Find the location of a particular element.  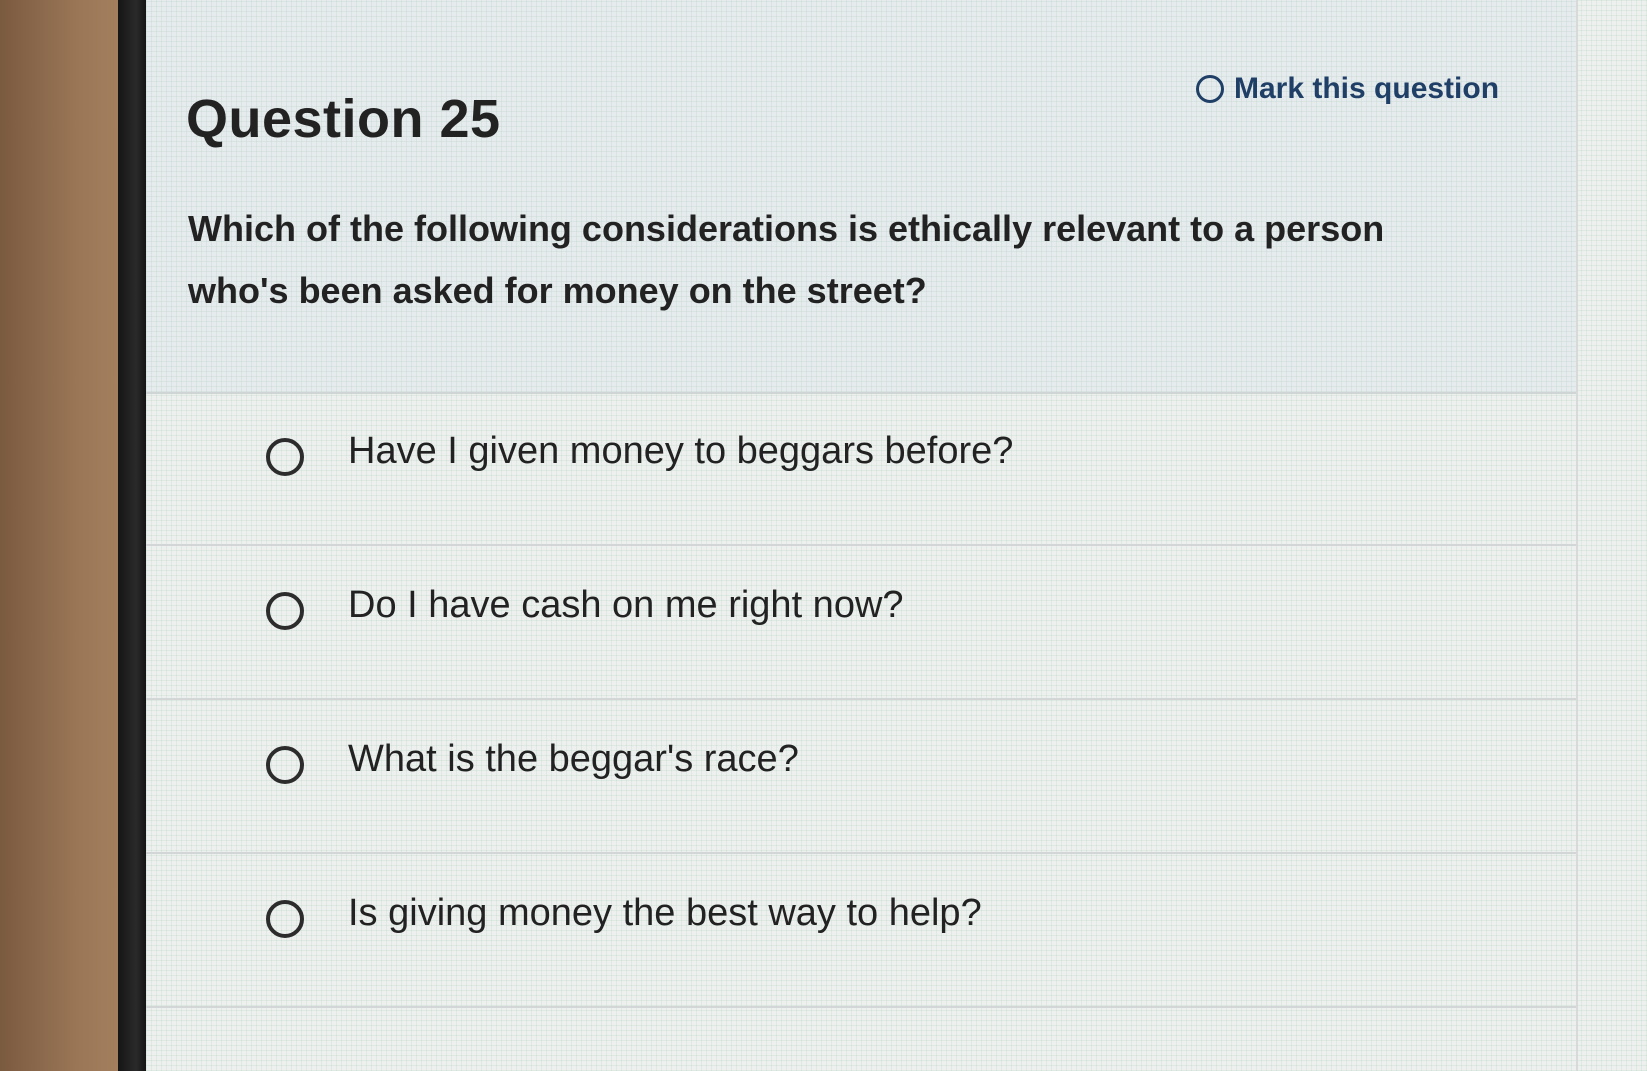

answer-option-label: Have I given money to beggars before? is located at coordinates (680, 451).